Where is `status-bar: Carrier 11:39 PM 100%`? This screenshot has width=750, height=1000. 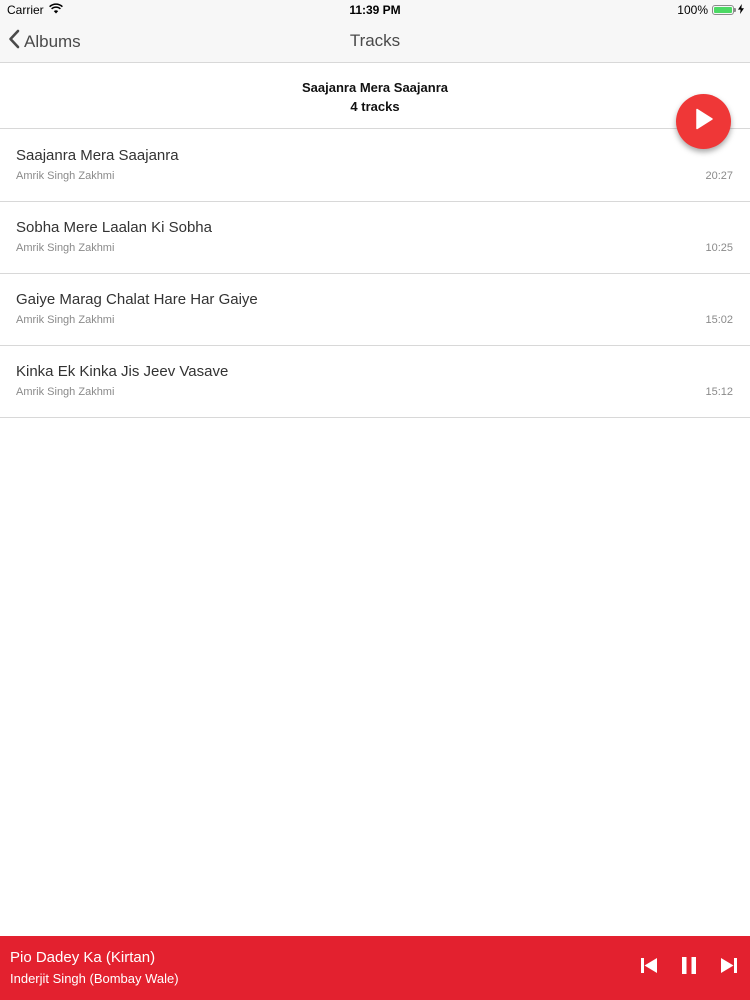
status-bar: Carrier 11:39 PM 100% is located at coordinates (375, 10).